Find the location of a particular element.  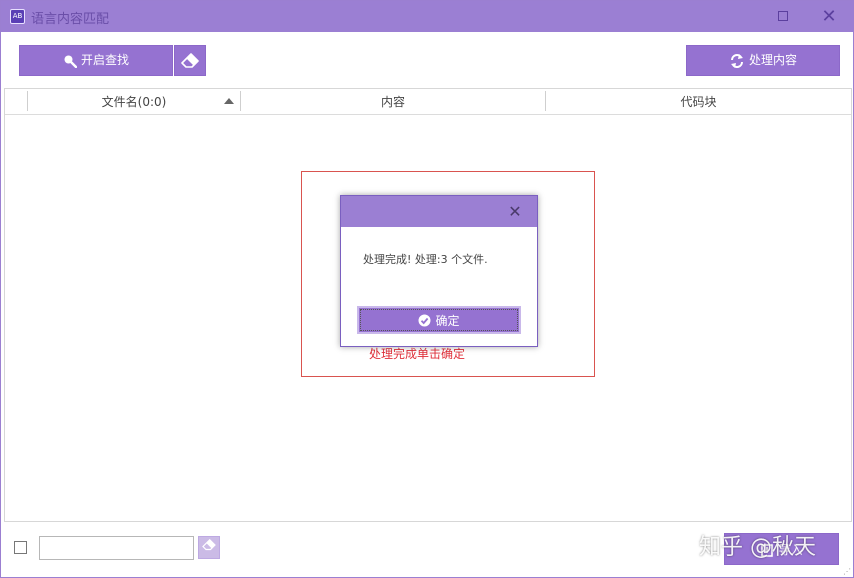

completion-dialog: ✕ 处理完成! 处理:3 个文件. 确定 is located at coordinates (439, 271).